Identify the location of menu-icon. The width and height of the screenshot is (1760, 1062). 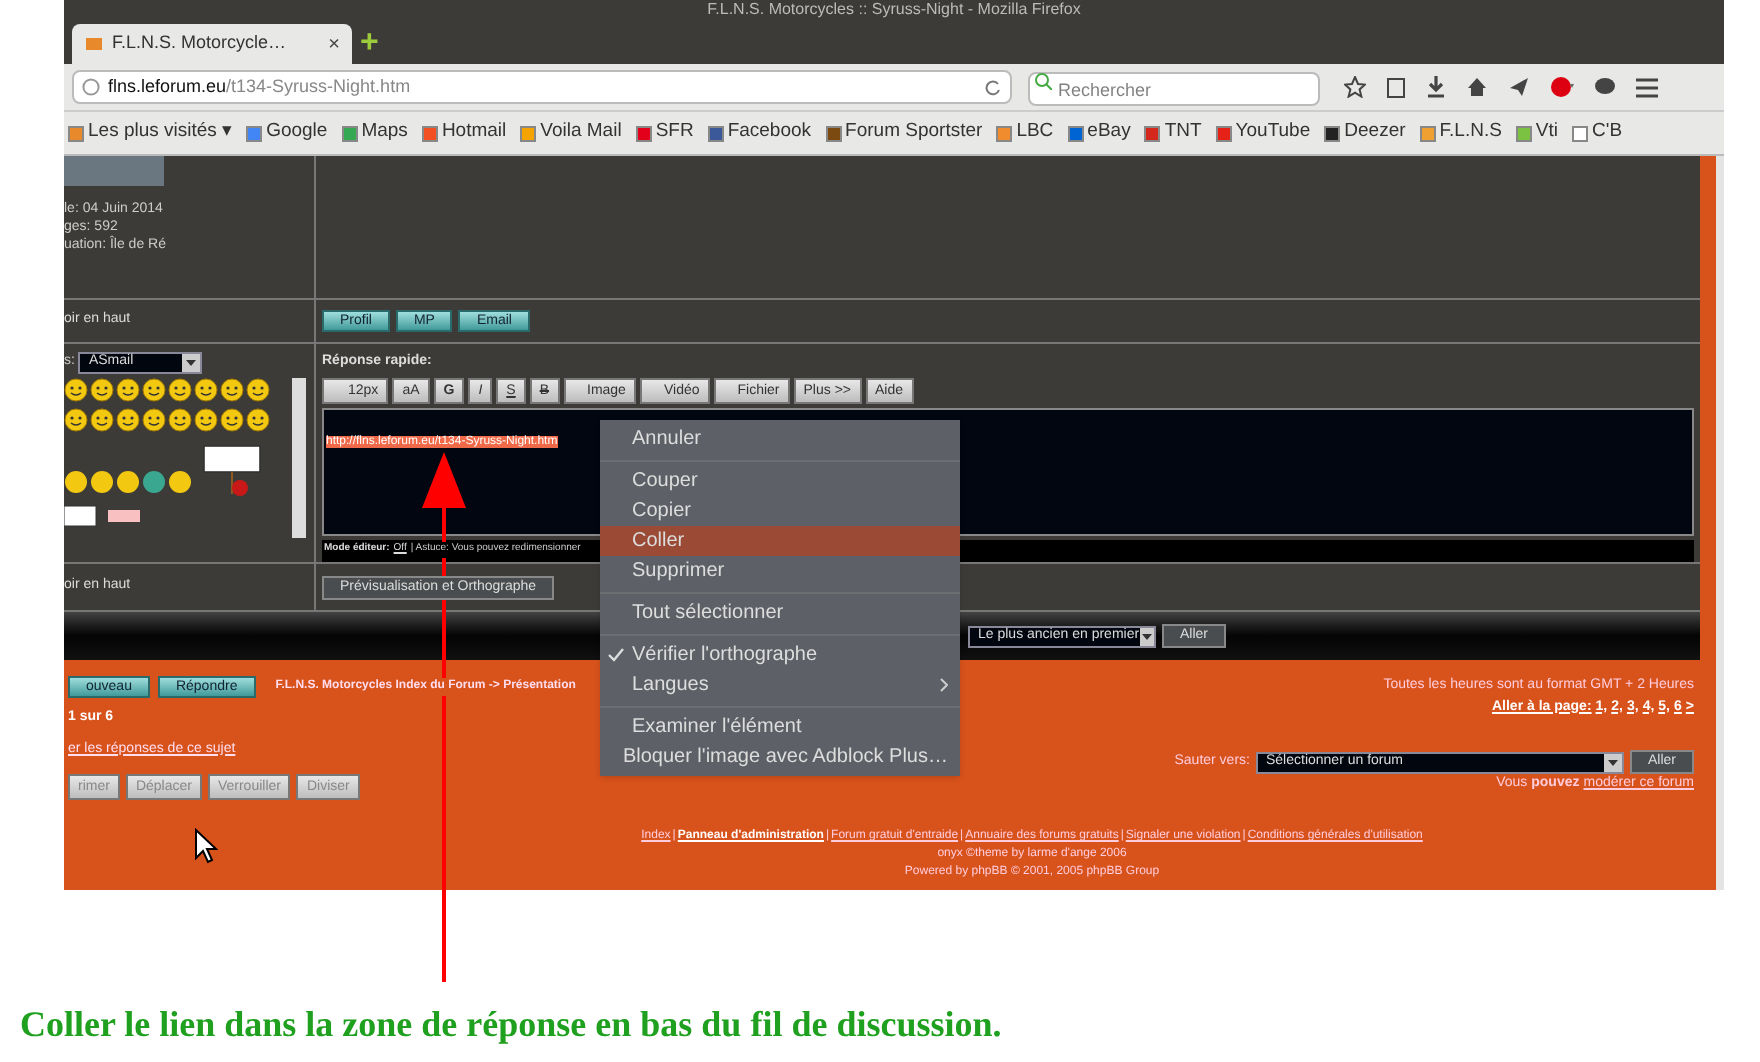
(1647, 87).